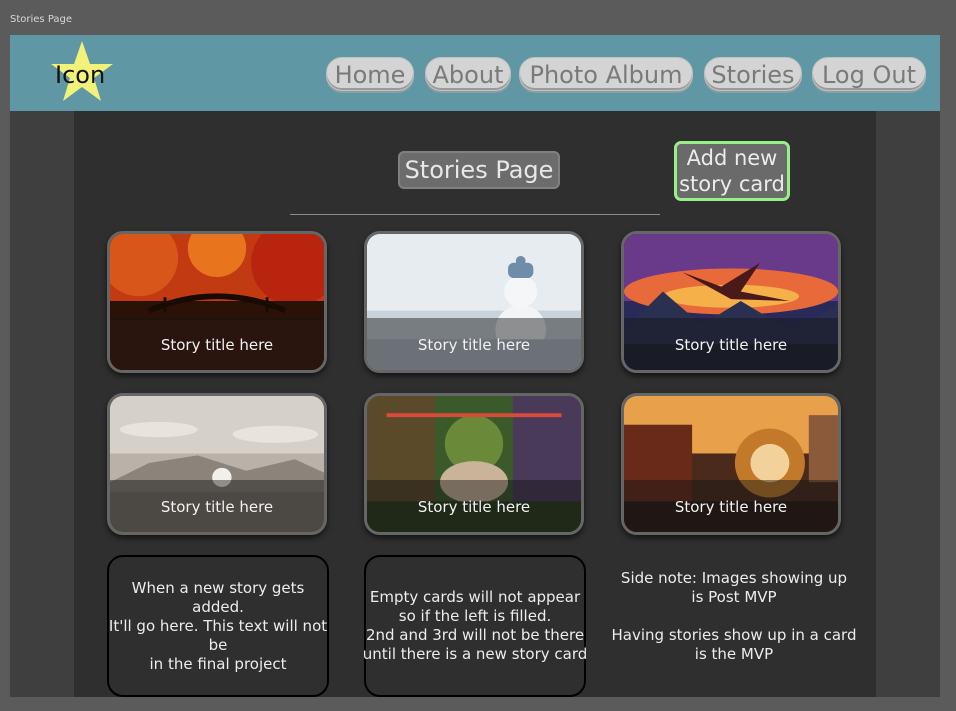 Image resolution: width=956 pixels, height=711 pixels. I want to click on side-note-line: Having stories show up in a card, so click(734, 635).